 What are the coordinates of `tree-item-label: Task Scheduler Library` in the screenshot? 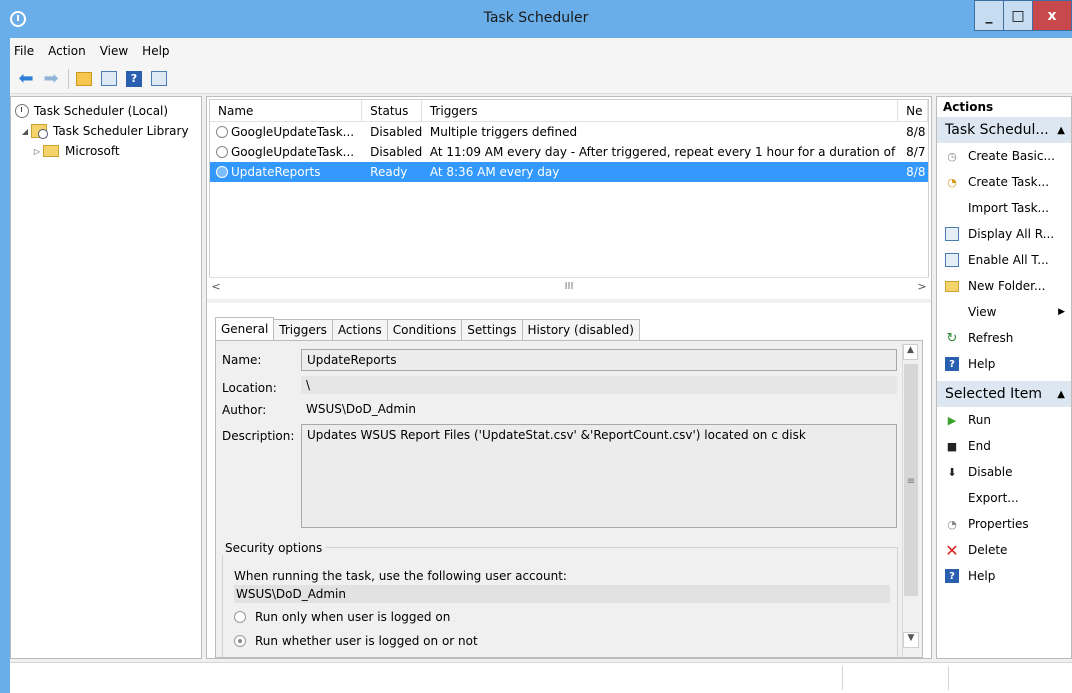 It's located at (121, 131).